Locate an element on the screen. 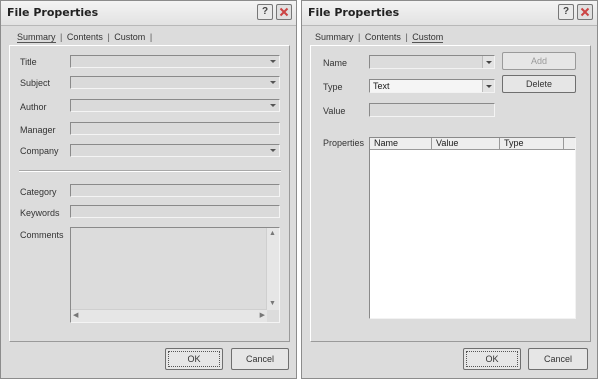 The image size is (599, 381). column-header-value: Value is located at coordinates (466, 144).